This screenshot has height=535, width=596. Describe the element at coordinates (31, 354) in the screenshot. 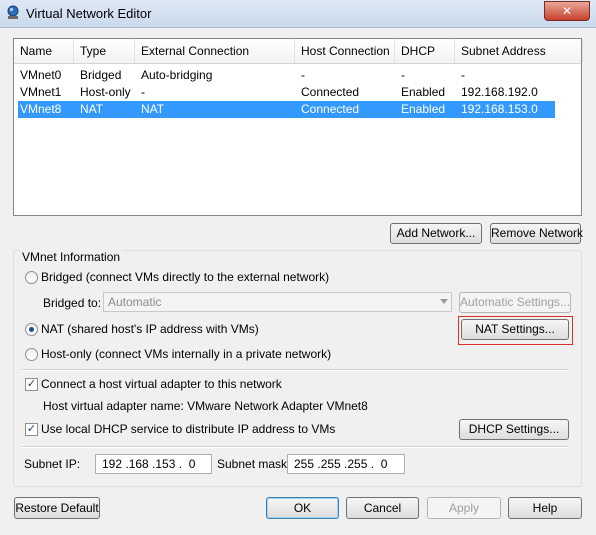

I see `host-only-radio` at that location.